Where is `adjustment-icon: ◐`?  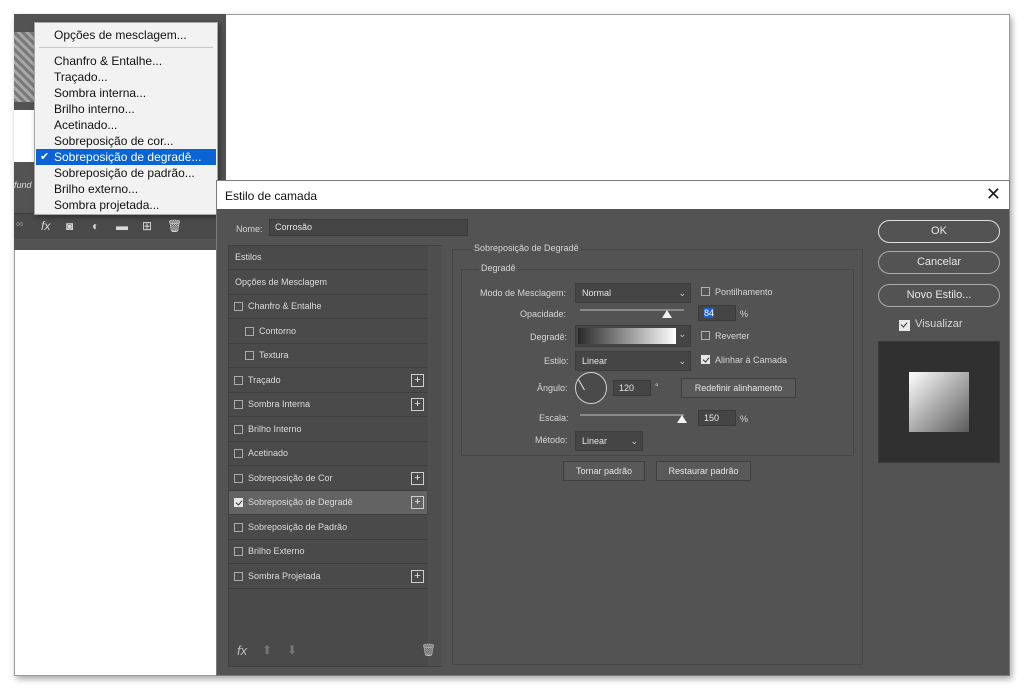
adjustment-icon: ◐ is located at coordinates (95, 226).